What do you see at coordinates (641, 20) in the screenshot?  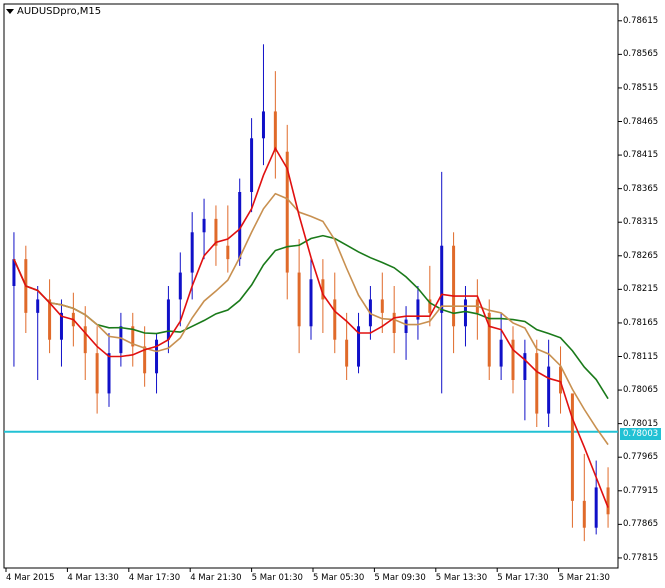 I see `price-label: 0.78615` at bounding box center [641, 20].